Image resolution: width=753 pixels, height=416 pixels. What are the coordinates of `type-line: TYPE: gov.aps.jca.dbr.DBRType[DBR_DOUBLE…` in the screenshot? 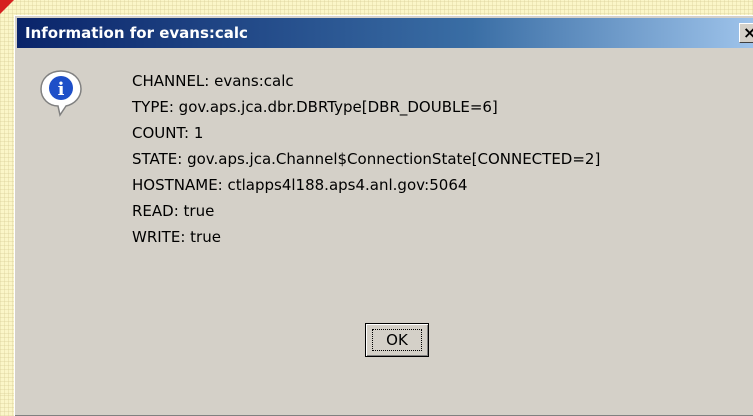 It's located at (315, 107).